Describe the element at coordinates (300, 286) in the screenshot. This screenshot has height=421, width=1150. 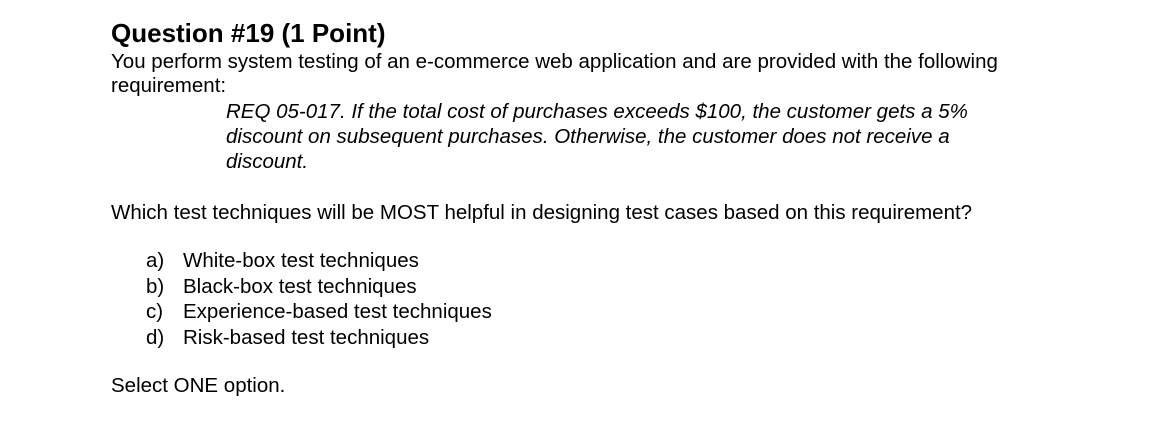
I see `option-text: Black-box test techniques` at that location.